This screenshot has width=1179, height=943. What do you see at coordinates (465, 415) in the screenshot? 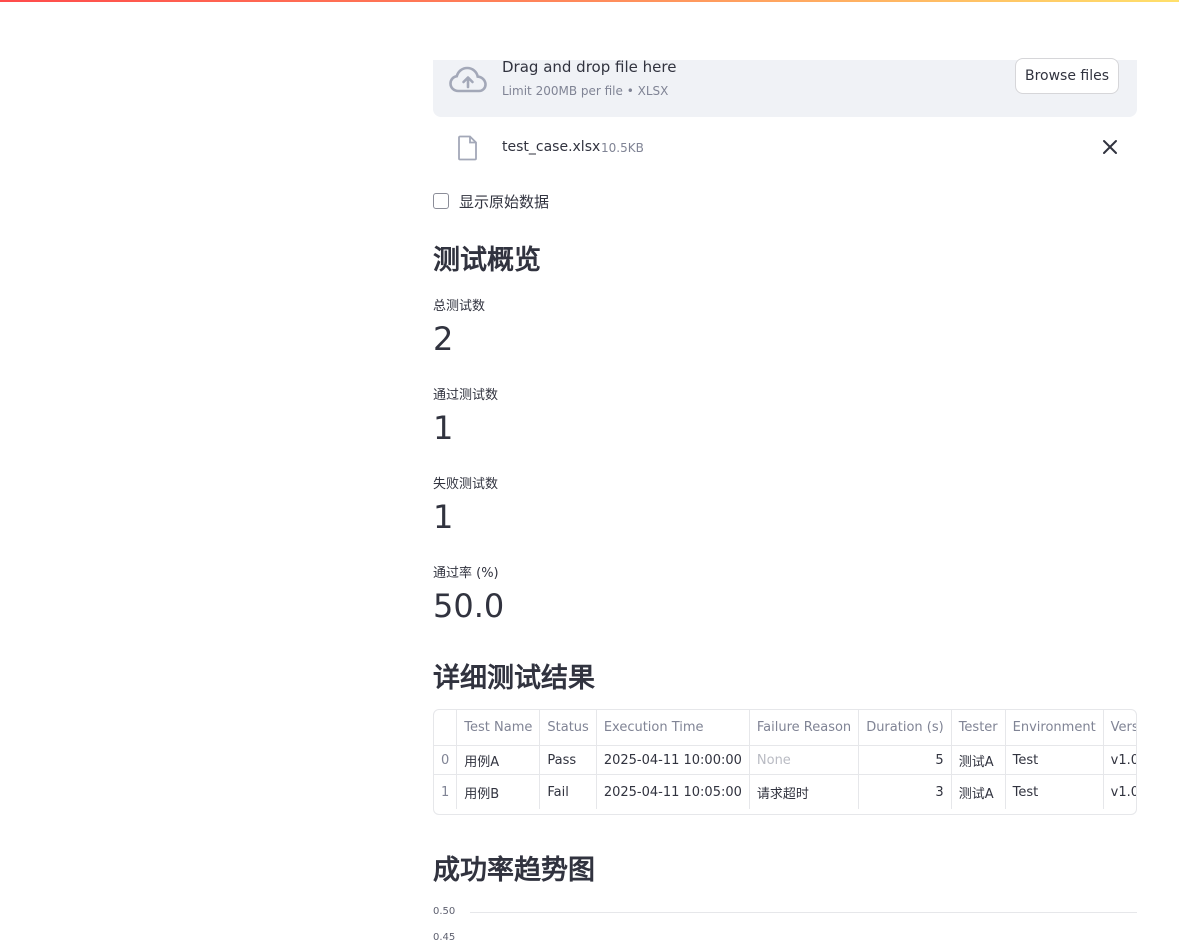
I see `metric-passed-tests: 通过测试数 1` at bounding box center [465, 415].